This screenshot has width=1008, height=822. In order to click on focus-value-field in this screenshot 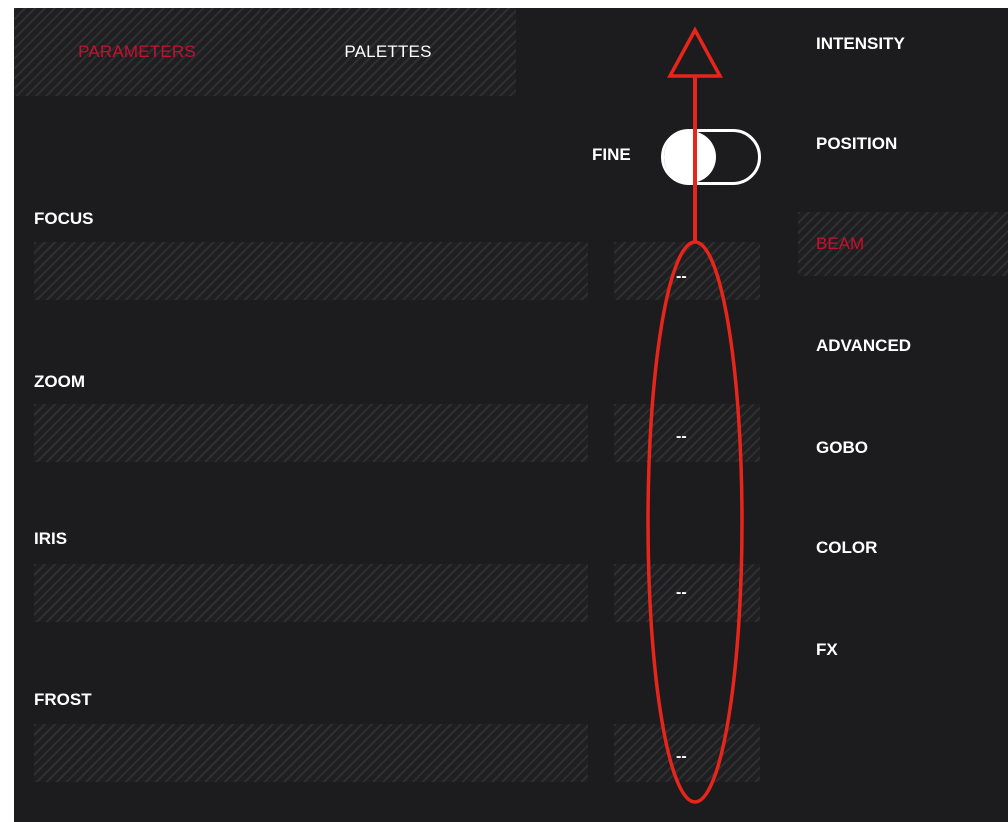, I will do `click(687, 271)`.